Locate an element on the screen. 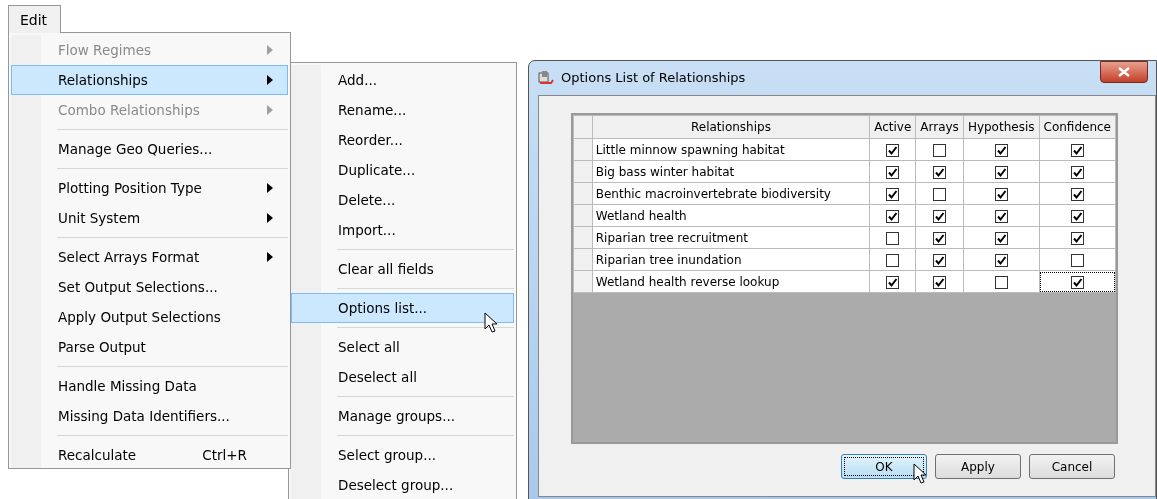 The height and width of the screenshot is (499, 1157). app-icon is located at coordinates (546, 78).